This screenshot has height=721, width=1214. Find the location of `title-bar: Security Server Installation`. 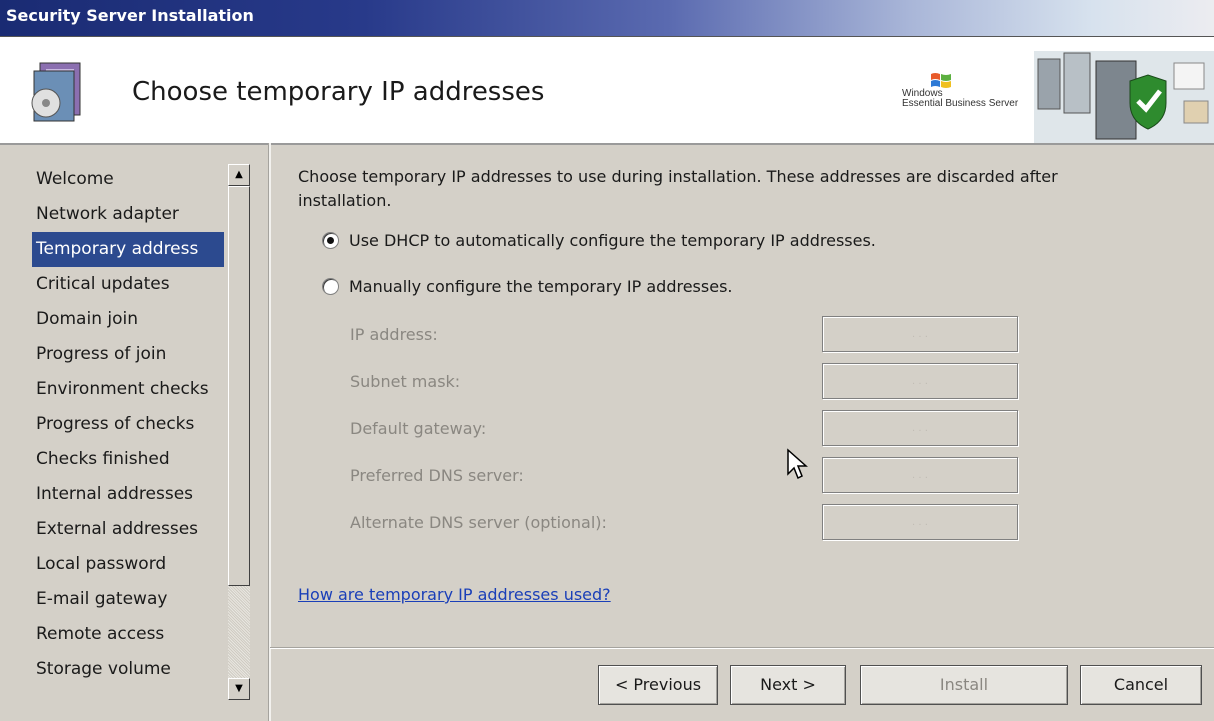

title-bar: Security Server Installation is located at coordinates (607, 18).